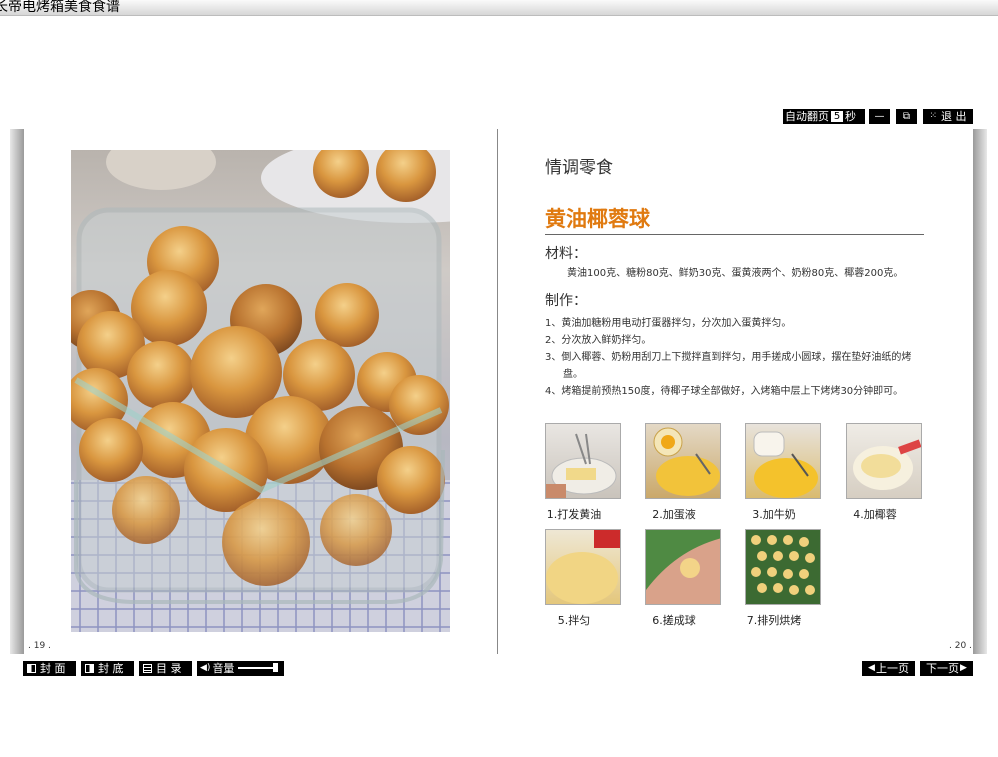  Describe the element at coordinates (933, 115) in the screenshot. I see `exit-icon: ⁙` at that location.